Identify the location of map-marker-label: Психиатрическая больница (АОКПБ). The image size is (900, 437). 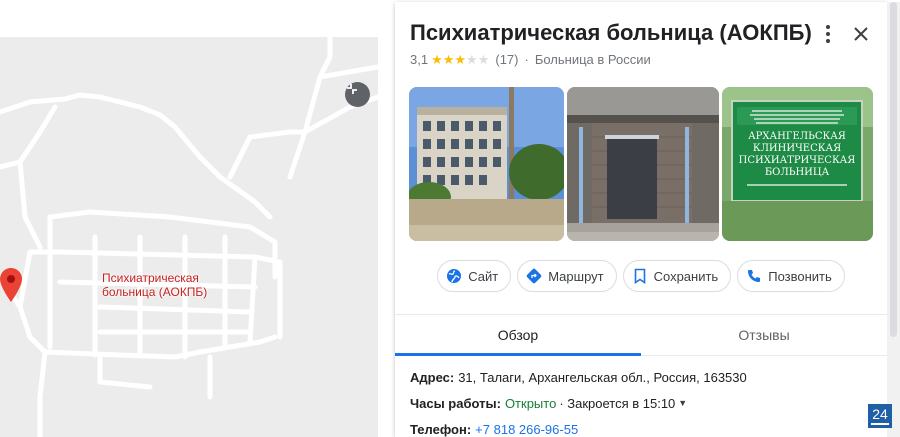
(167, 285).